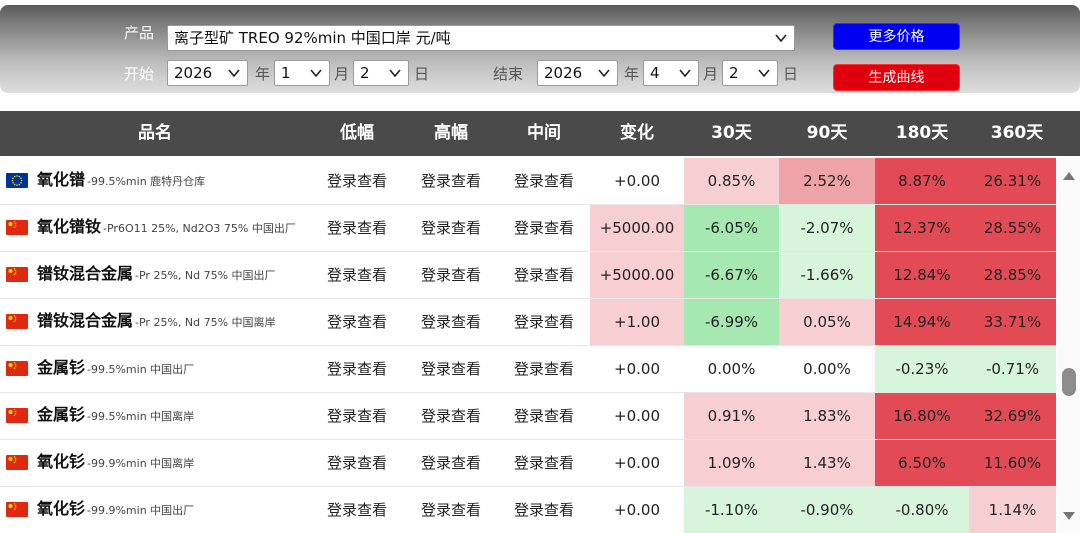 This screenshot has width=1080, height=533. What do you see at coordinates (671, 73) in the screenshot?
I see `end-month-select: 4` at bounding box center [671, 73].